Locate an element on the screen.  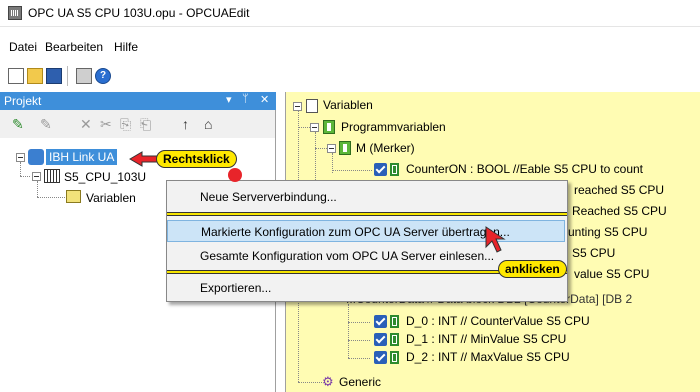
variable-row: Reached S5 CPU is located at coordinates (619, 211).